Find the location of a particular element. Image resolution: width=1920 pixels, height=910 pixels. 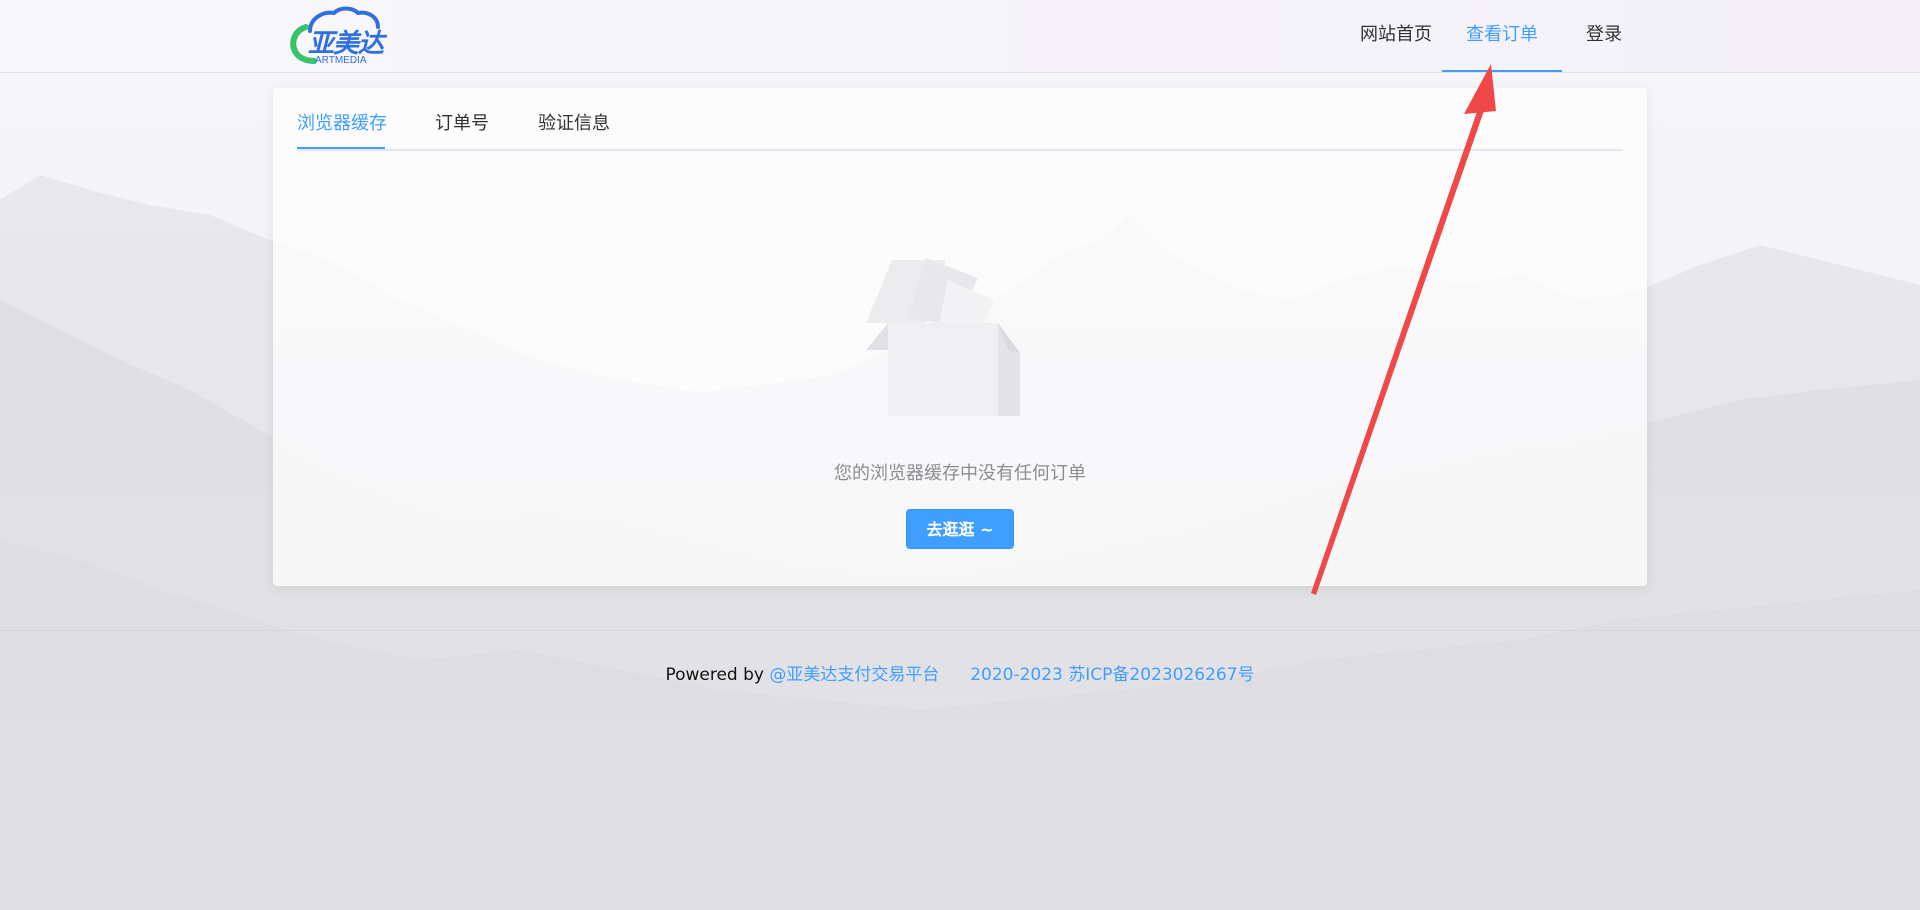

nav-item-view-orders: 查看订单 is located at coordinates (1502, 36).